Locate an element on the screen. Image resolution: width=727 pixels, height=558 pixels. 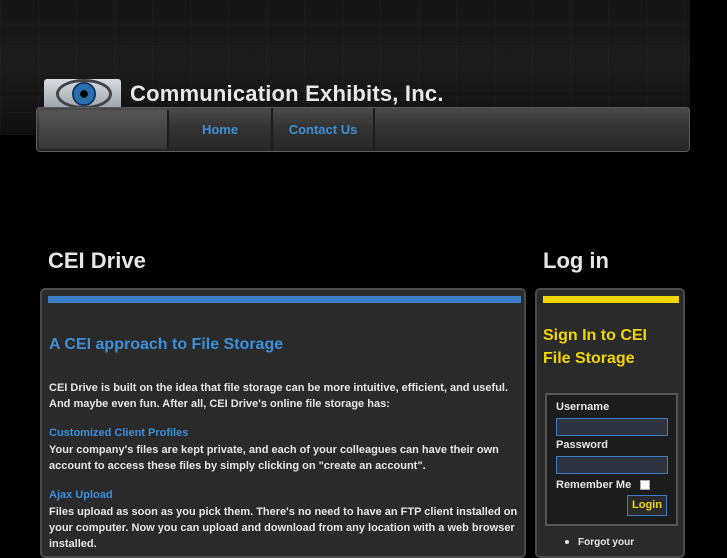
sidebar-accent-bar is located at coordinates (611, 299).